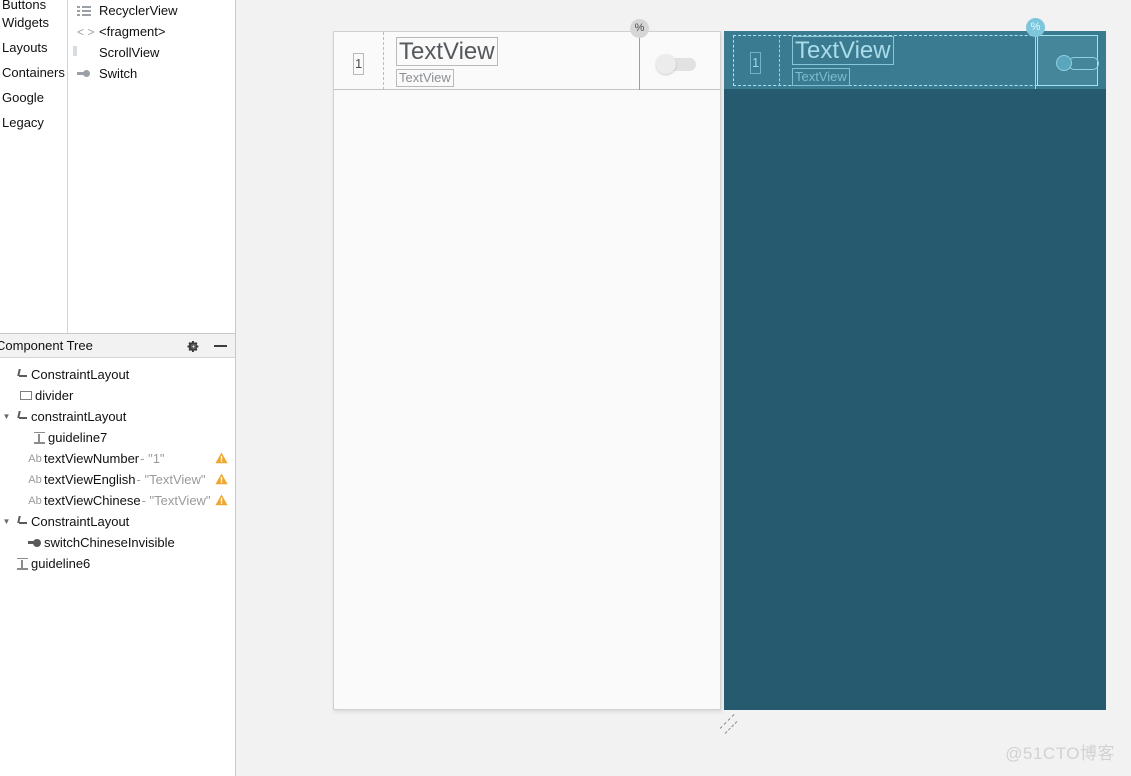 This screenshot has height=776, width=1131. I want to click on palette-category-widgets: Widgets, so click(33, 22).